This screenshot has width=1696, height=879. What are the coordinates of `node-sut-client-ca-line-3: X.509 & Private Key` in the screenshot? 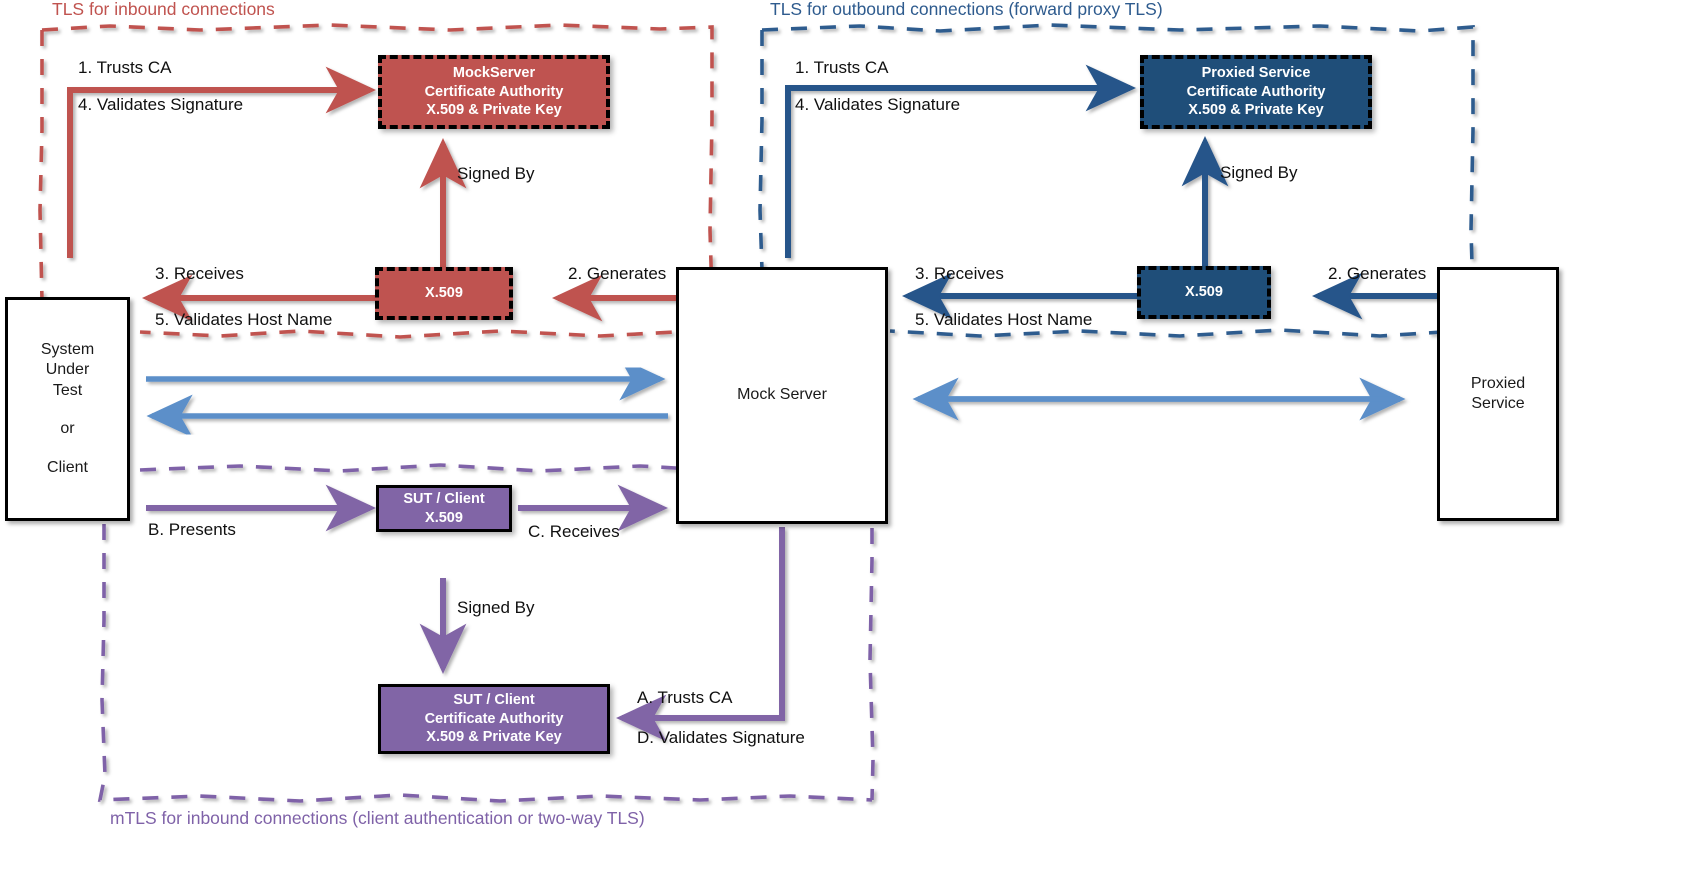 It's located at (494, 737).